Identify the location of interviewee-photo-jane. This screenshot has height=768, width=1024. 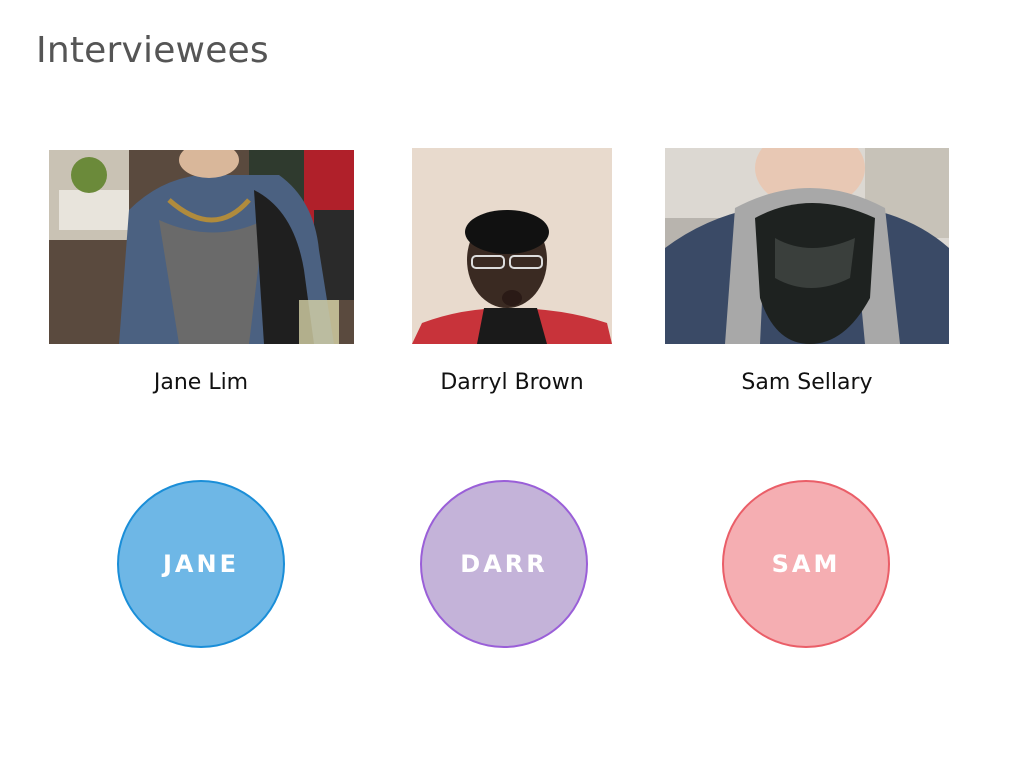
(201, 247).